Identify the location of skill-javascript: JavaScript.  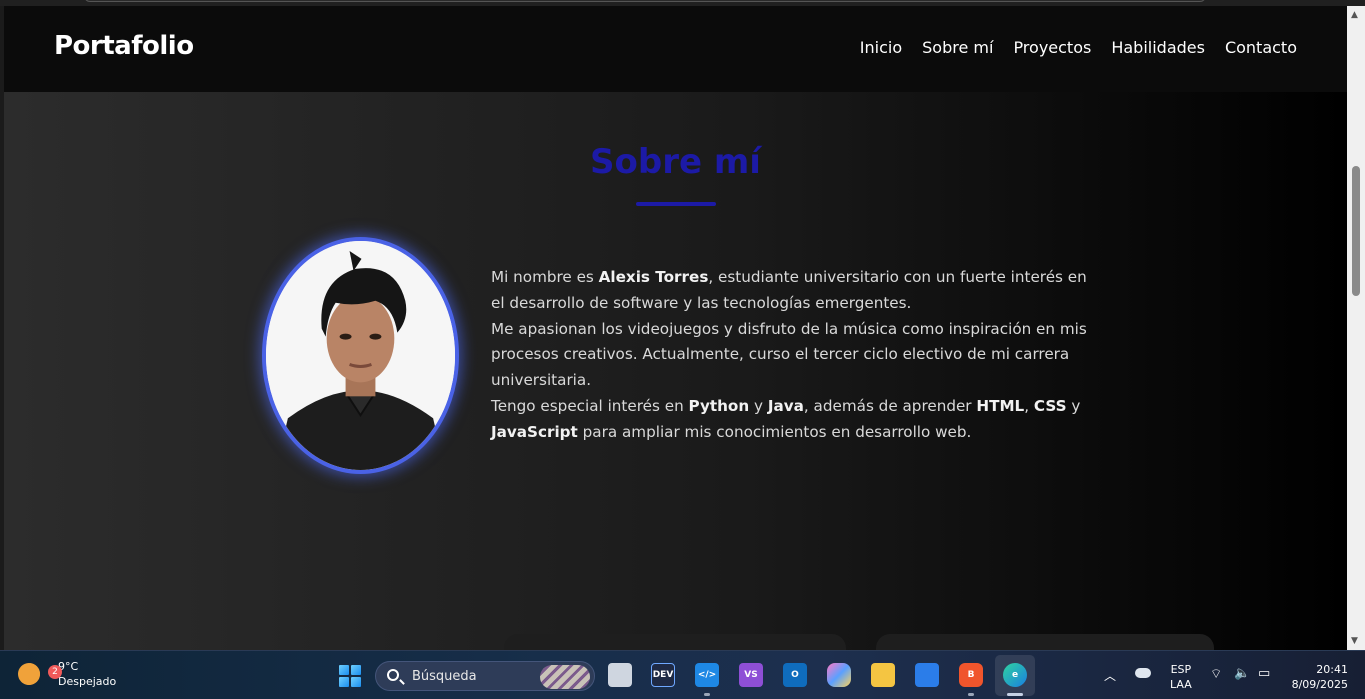
(534, 431).